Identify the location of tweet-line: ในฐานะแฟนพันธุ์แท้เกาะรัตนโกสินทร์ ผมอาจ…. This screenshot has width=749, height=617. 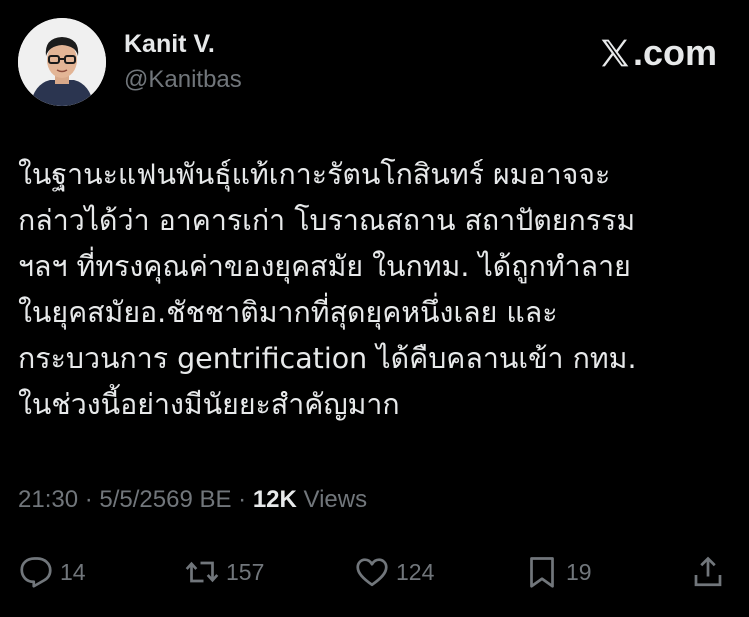
(314, 174).